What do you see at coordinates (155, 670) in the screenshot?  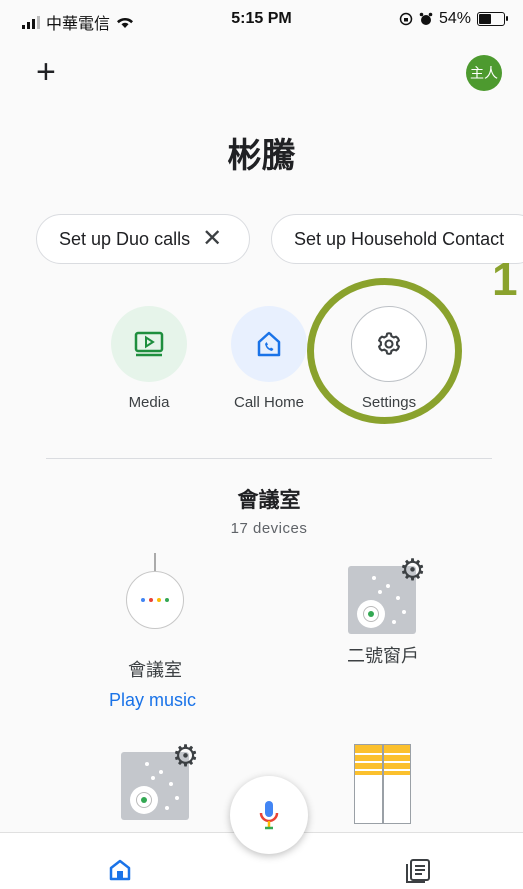 I see `device-label: 會議室` at bounding box center [155, 670].